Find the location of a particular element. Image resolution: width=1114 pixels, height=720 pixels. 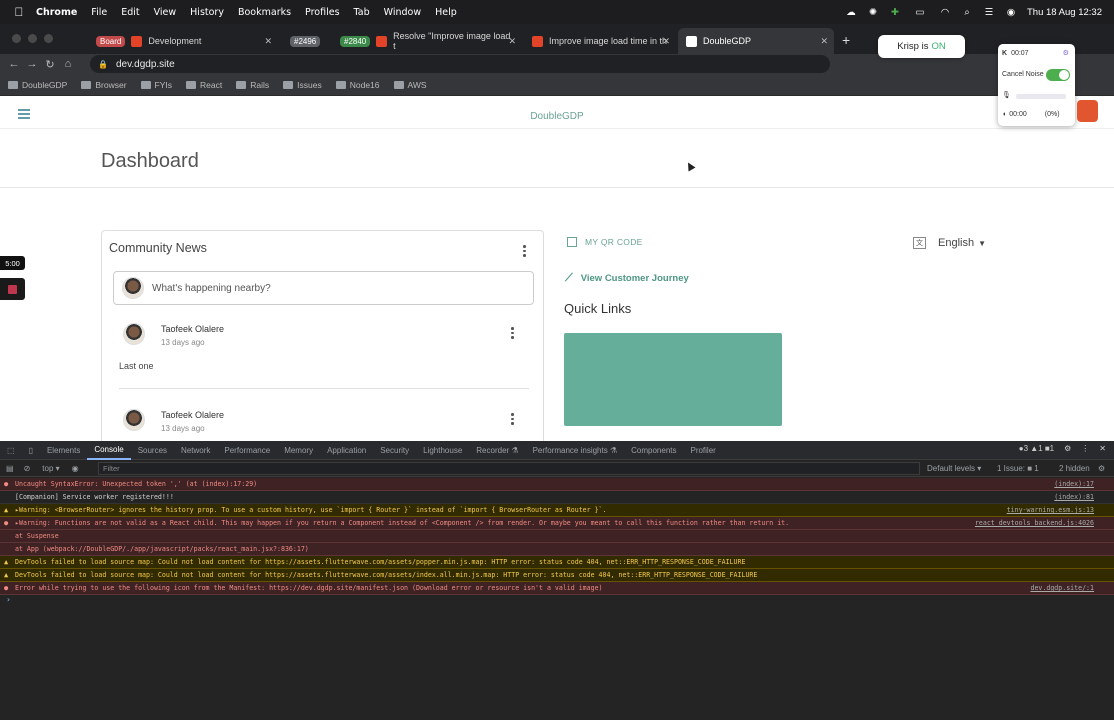

close-devtools-icon: ✕ is located at coordinates (1102, 448).